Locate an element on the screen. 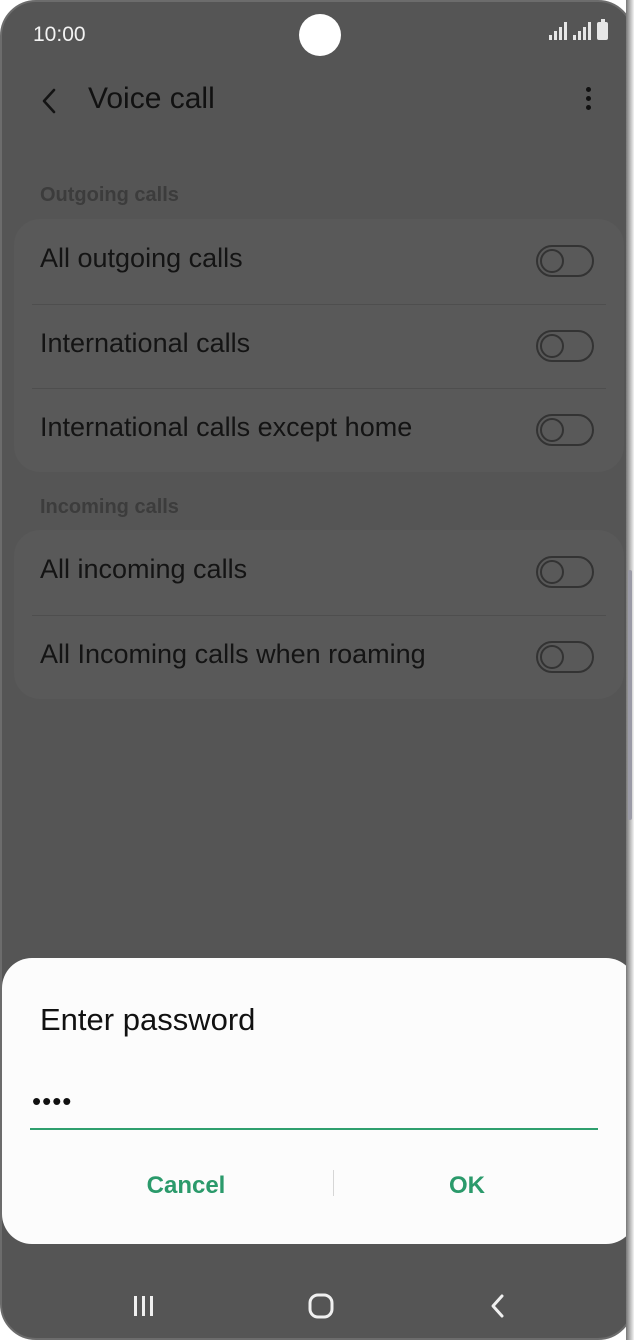 The width and height of the screenshot is (634, 1340). back-arrow-icon is located at coordinates (497, 1306).